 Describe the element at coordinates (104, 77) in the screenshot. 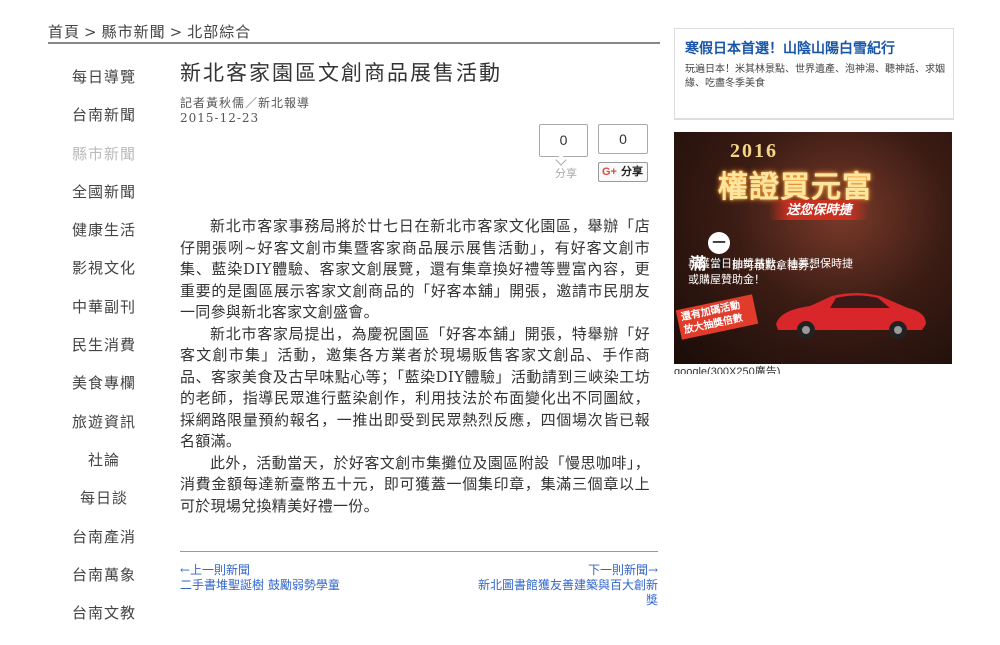

I see `sidebar-item-daily-guide: 每日導覽` at that location.